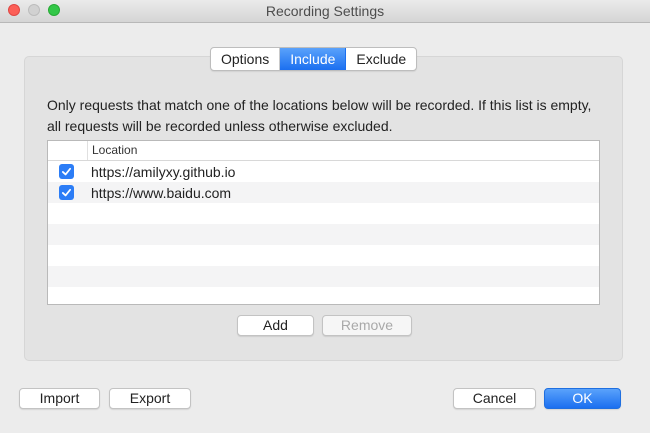 This screenshot has width=650, height=433. I want to click on export-button: Export, so click(150, 398).